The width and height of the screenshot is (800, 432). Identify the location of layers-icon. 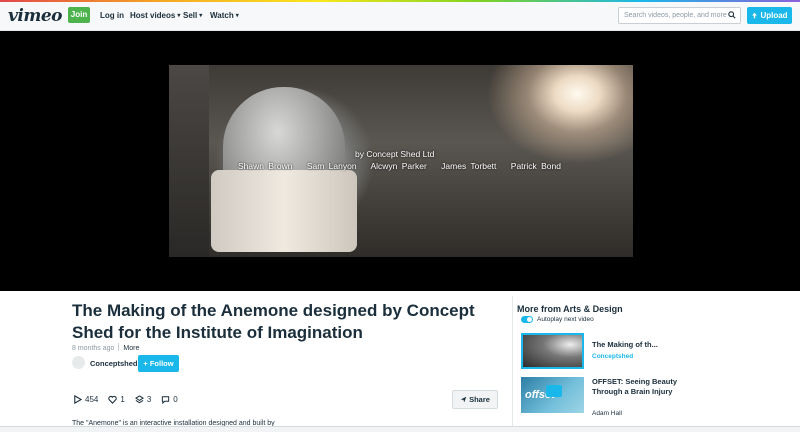
(139, 399).